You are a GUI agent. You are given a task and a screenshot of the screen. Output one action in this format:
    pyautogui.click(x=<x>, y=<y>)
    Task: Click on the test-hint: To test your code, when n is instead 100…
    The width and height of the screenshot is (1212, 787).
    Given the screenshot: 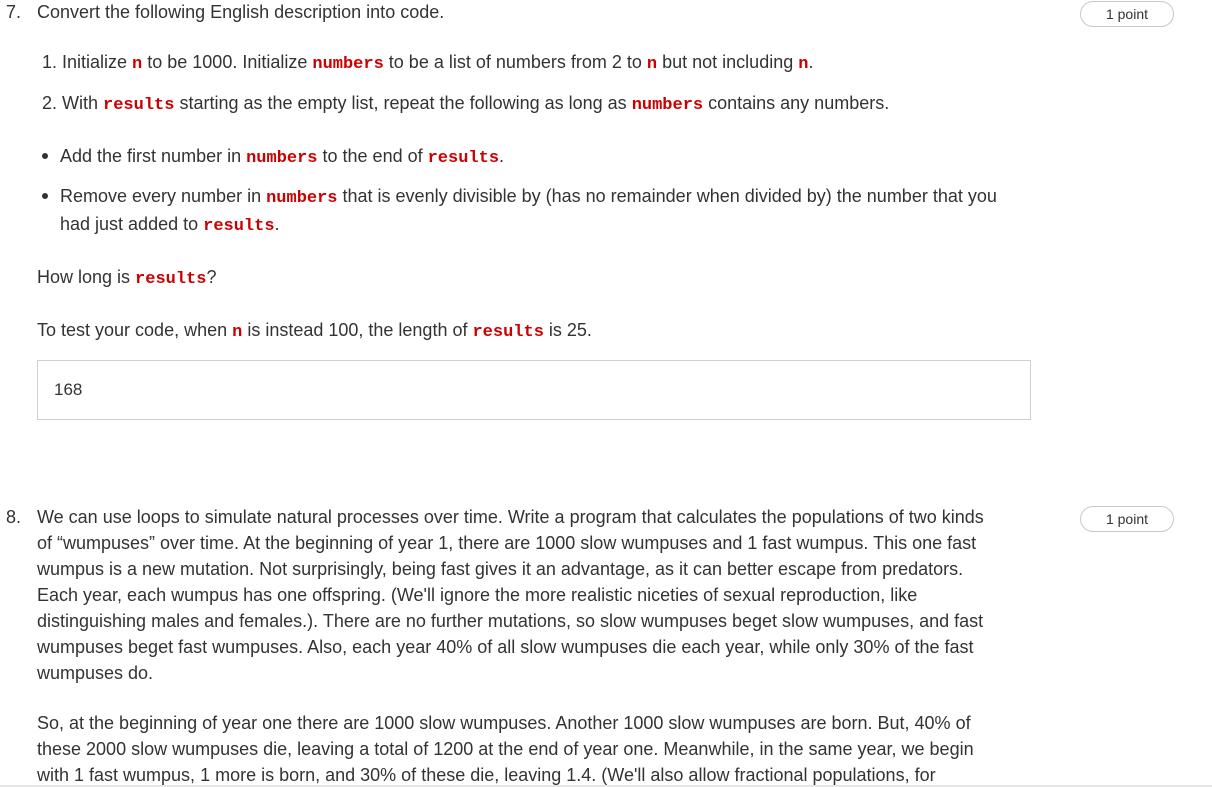 What is the action you would take?
    pyautogui.click(x=314, y=331)
    